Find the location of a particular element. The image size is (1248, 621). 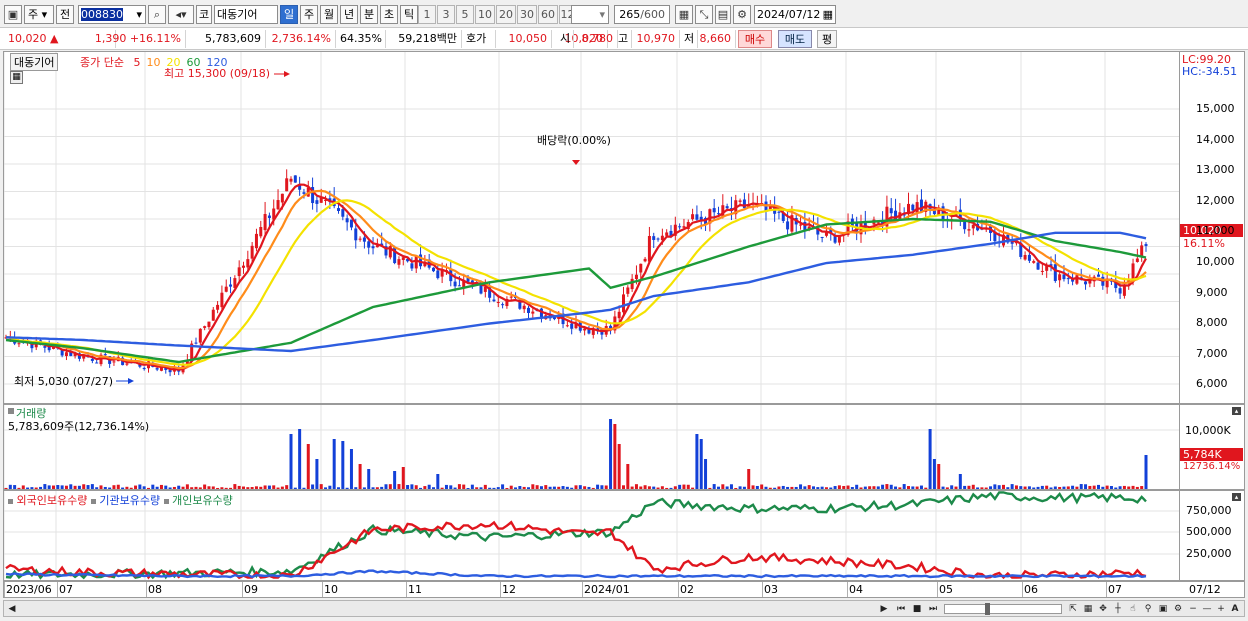

interval-button-0: 1 is located at coordinates (427, 14).